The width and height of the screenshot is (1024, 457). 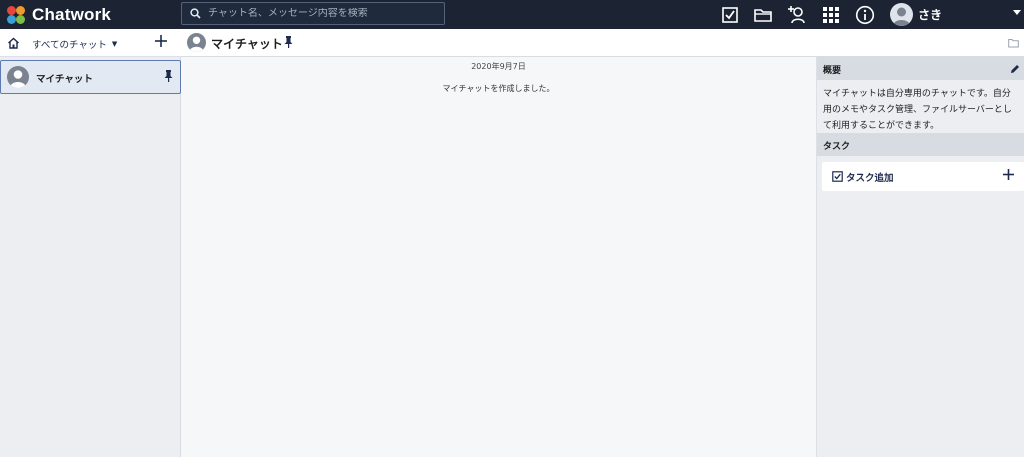 I want to click on apps-button, so click(x=831, y=15).